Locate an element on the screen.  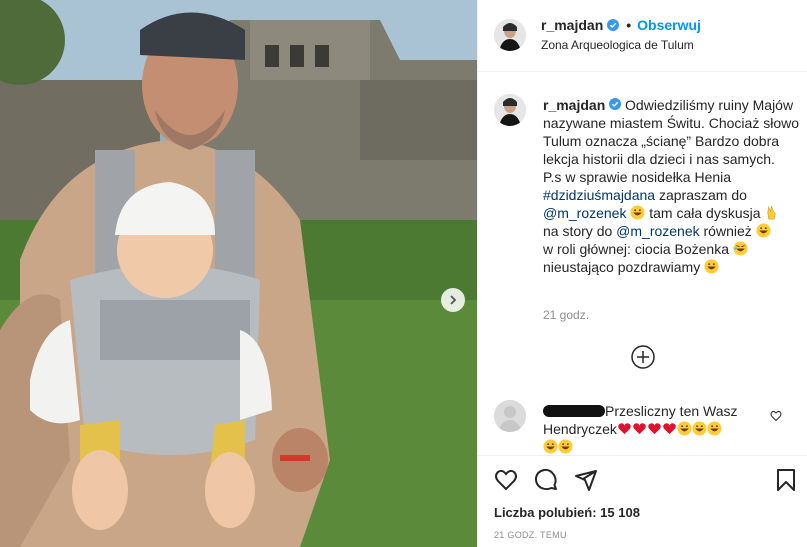
save-icon is located at coordinates (786, 480).